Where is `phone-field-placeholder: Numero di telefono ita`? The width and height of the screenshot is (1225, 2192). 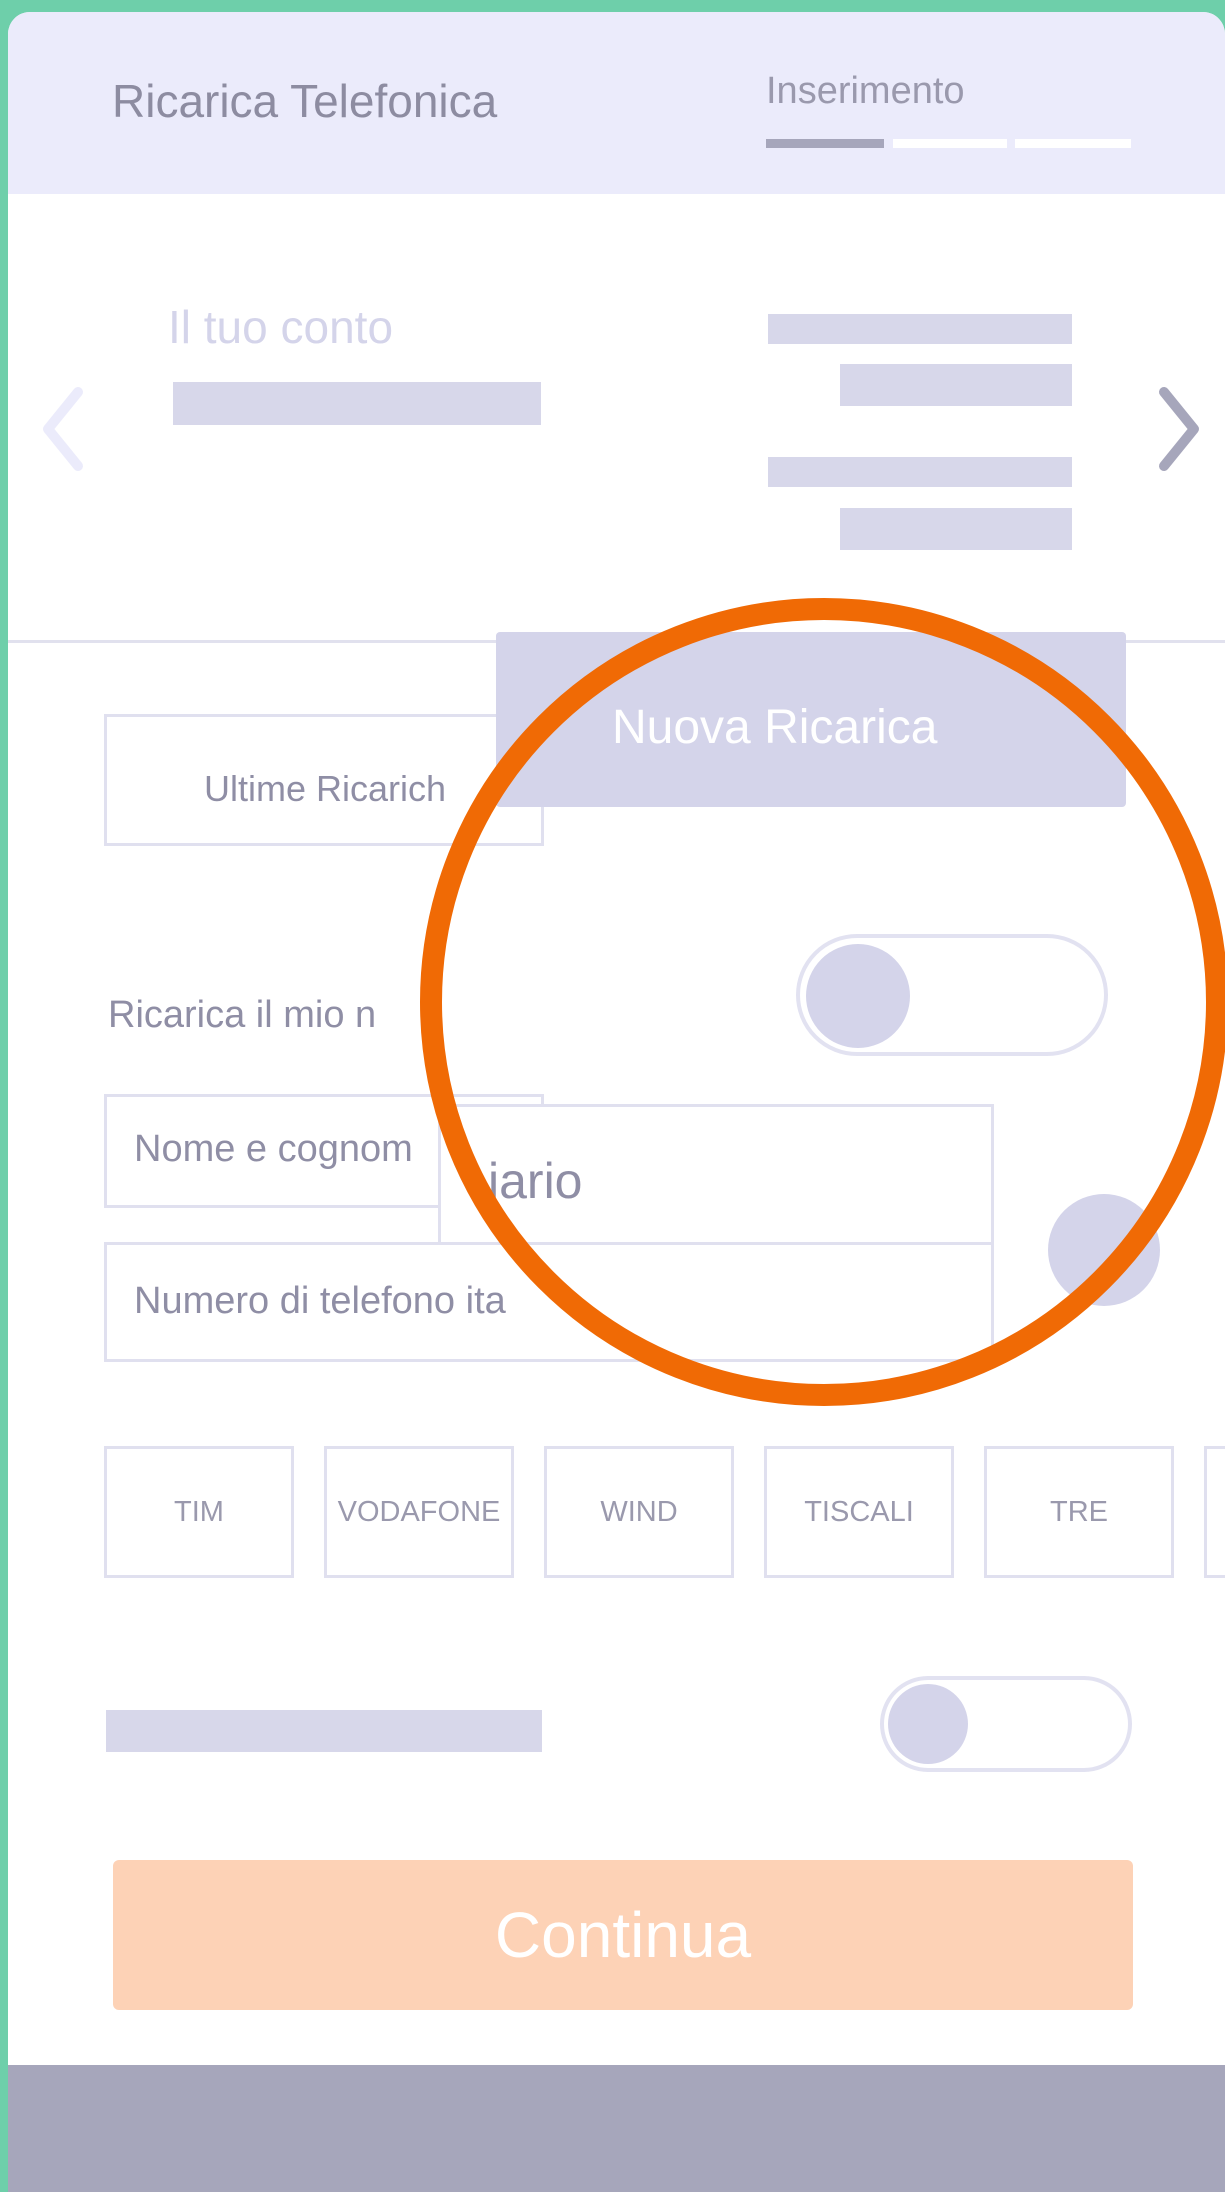 phone-field-placeholder: Numero di telefono ita is located at coordinates (320, 1301).